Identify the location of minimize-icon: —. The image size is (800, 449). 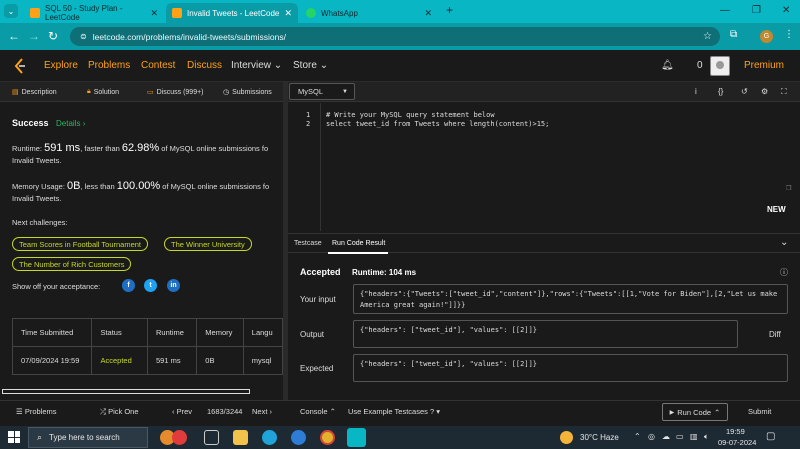
(725, 10).